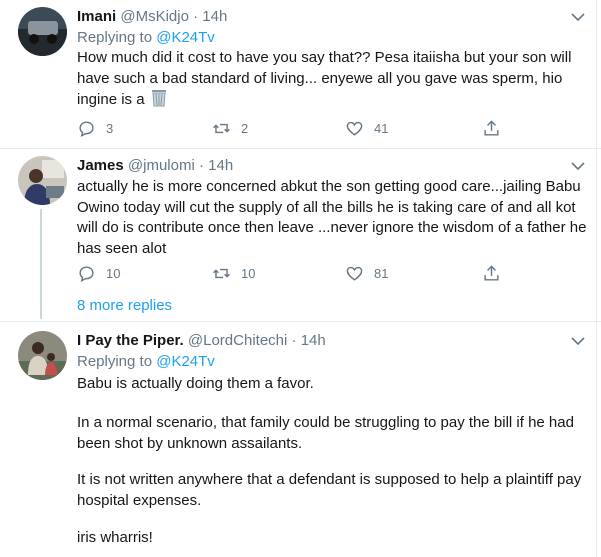 Image resolution: width=601 pixels, height=557 pixels. I want to click on tweet-header: James @jmulomi · 14h, so click(155, 166).